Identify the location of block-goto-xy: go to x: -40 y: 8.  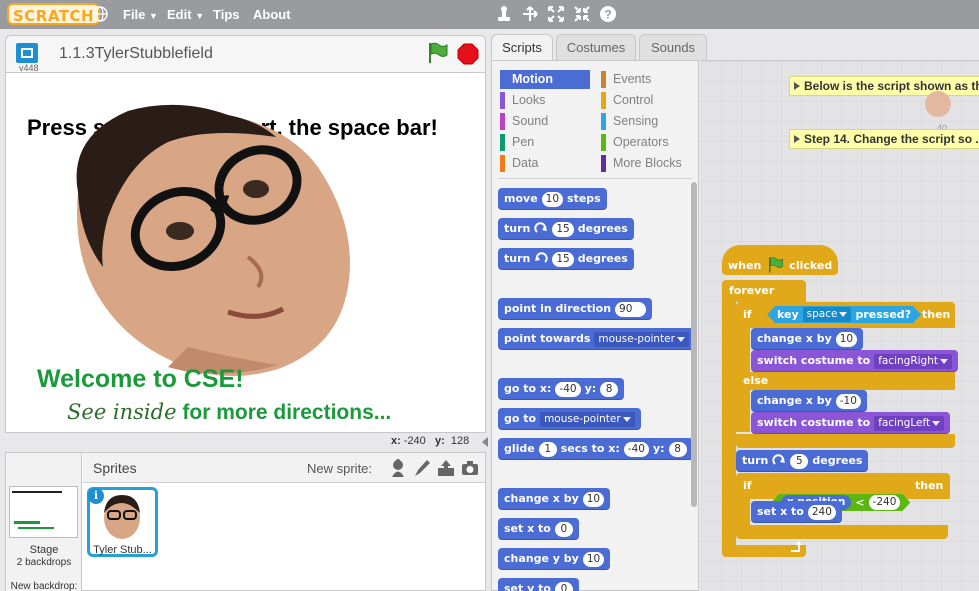
(561, 389).